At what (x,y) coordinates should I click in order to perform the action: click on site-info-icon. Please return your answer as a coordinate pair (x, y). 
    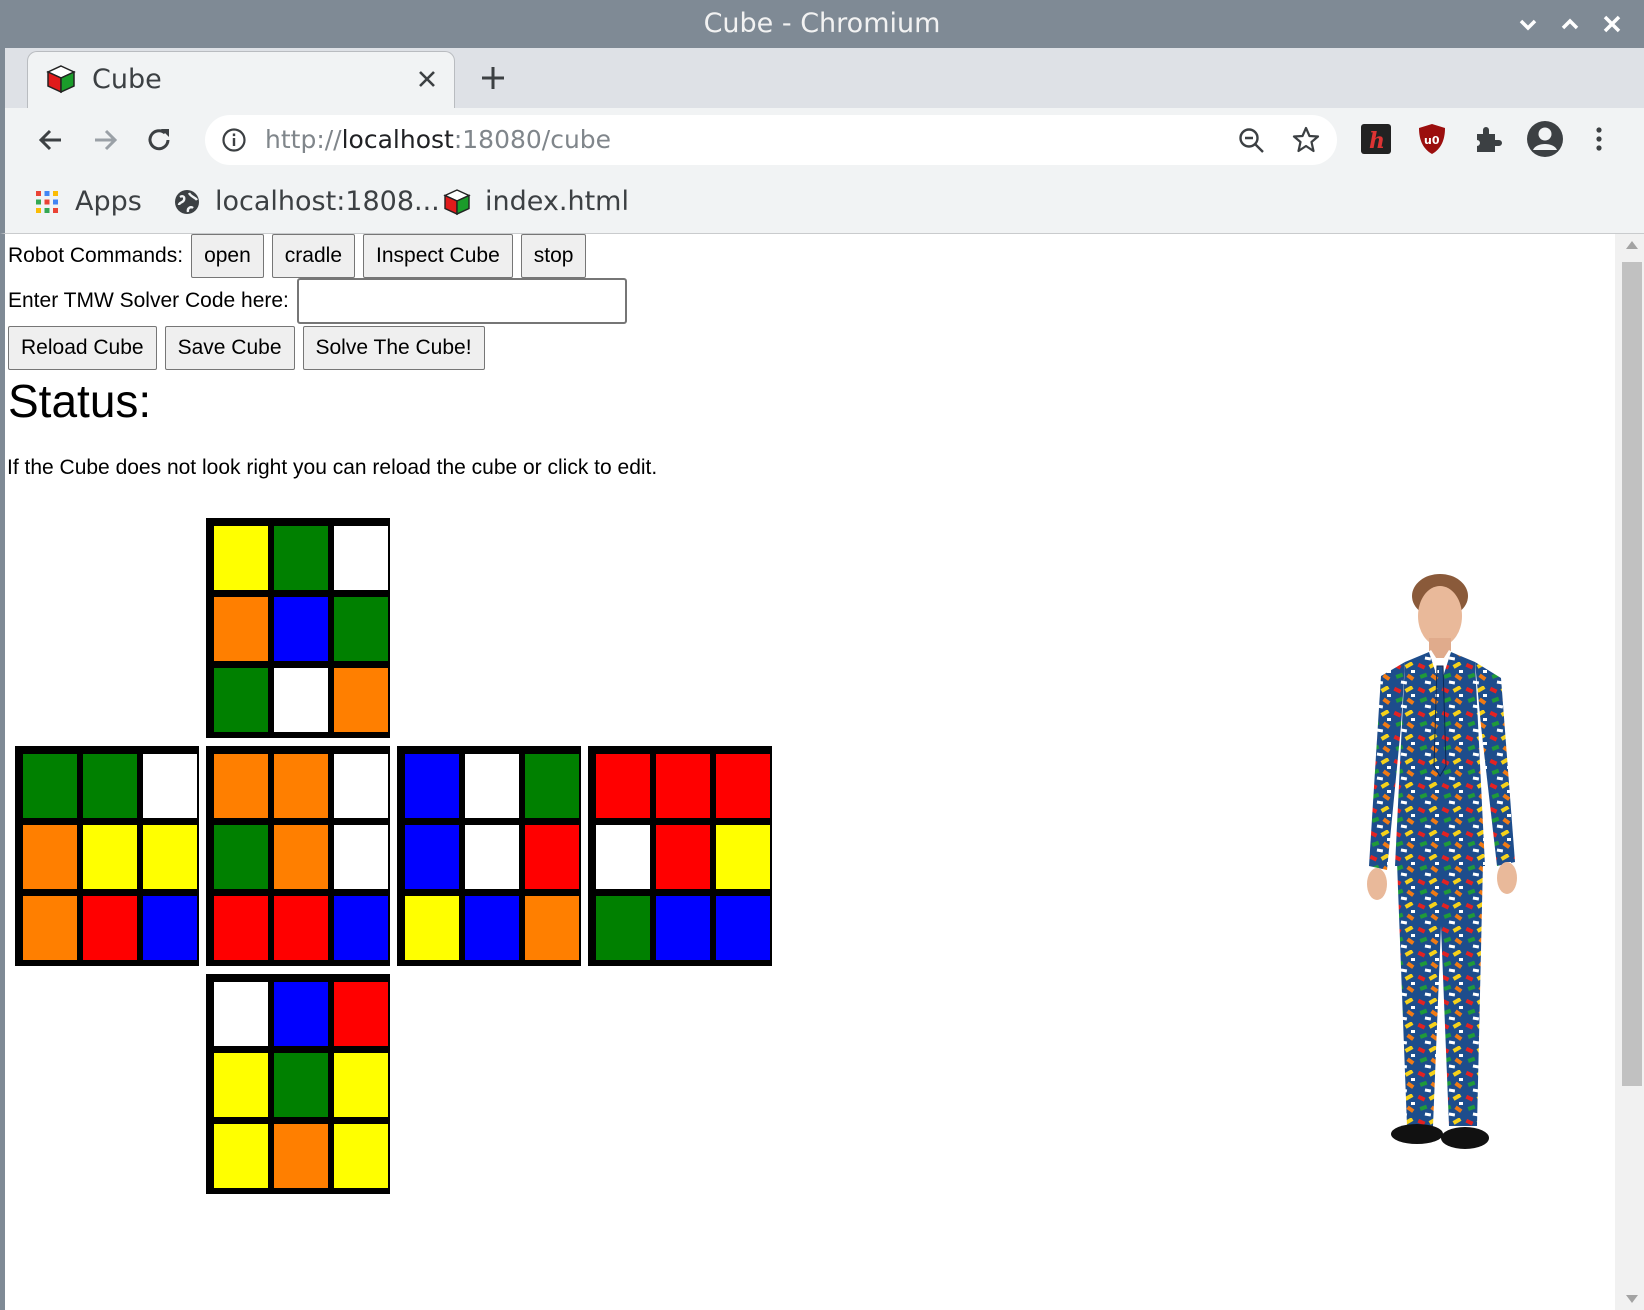
    Looking at the image, I should click on (234, 140).